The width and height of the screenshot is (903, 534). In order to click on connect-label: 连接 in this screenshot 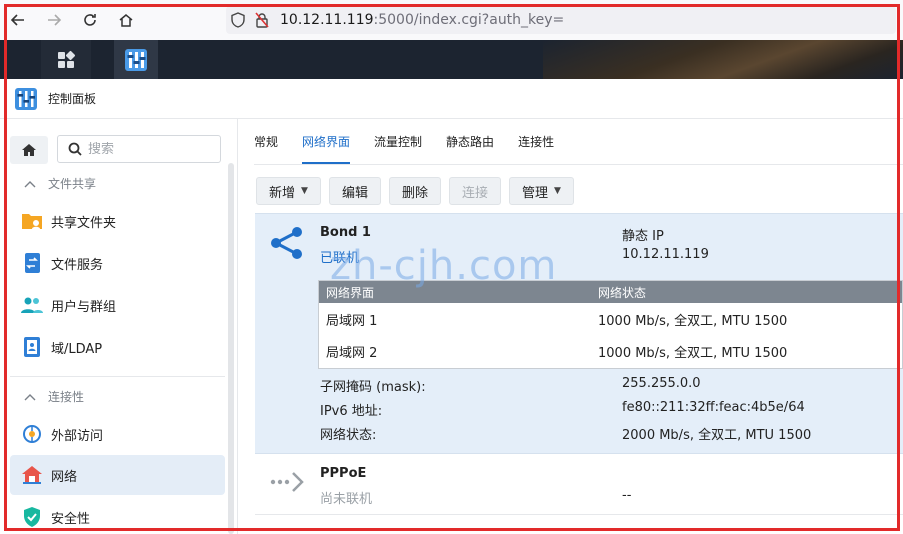, I will do `click(474, 193)`.